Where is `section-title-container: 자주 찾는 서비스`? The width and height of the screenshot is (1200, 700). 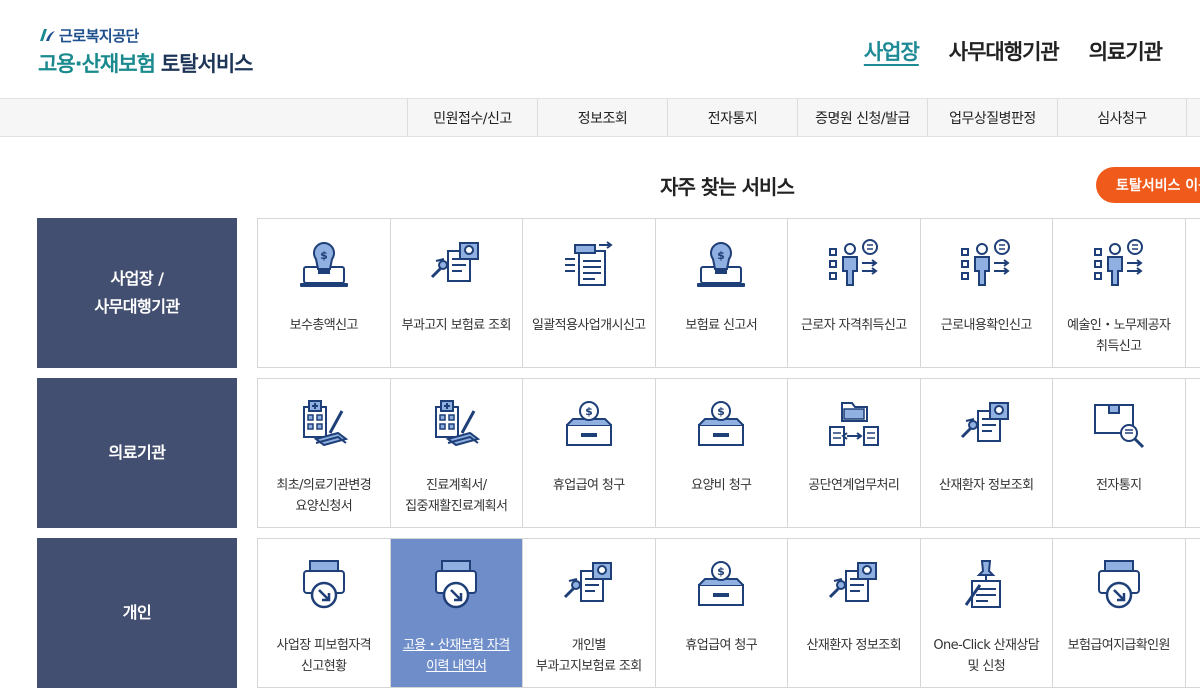
section-title-container: 자주 찾는 서비스 is located at coordinates (600, 183).